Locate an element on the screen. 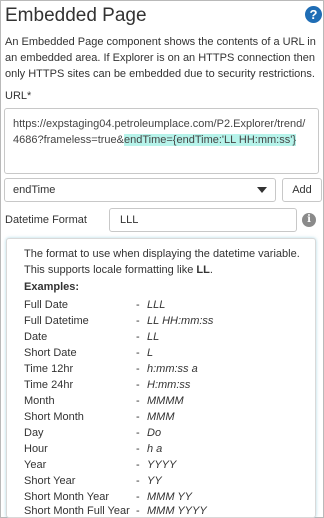 Image resolution: width=324 pixels, height=518 pixels. example-row: Day - Do is located at coordinates (169, 433).